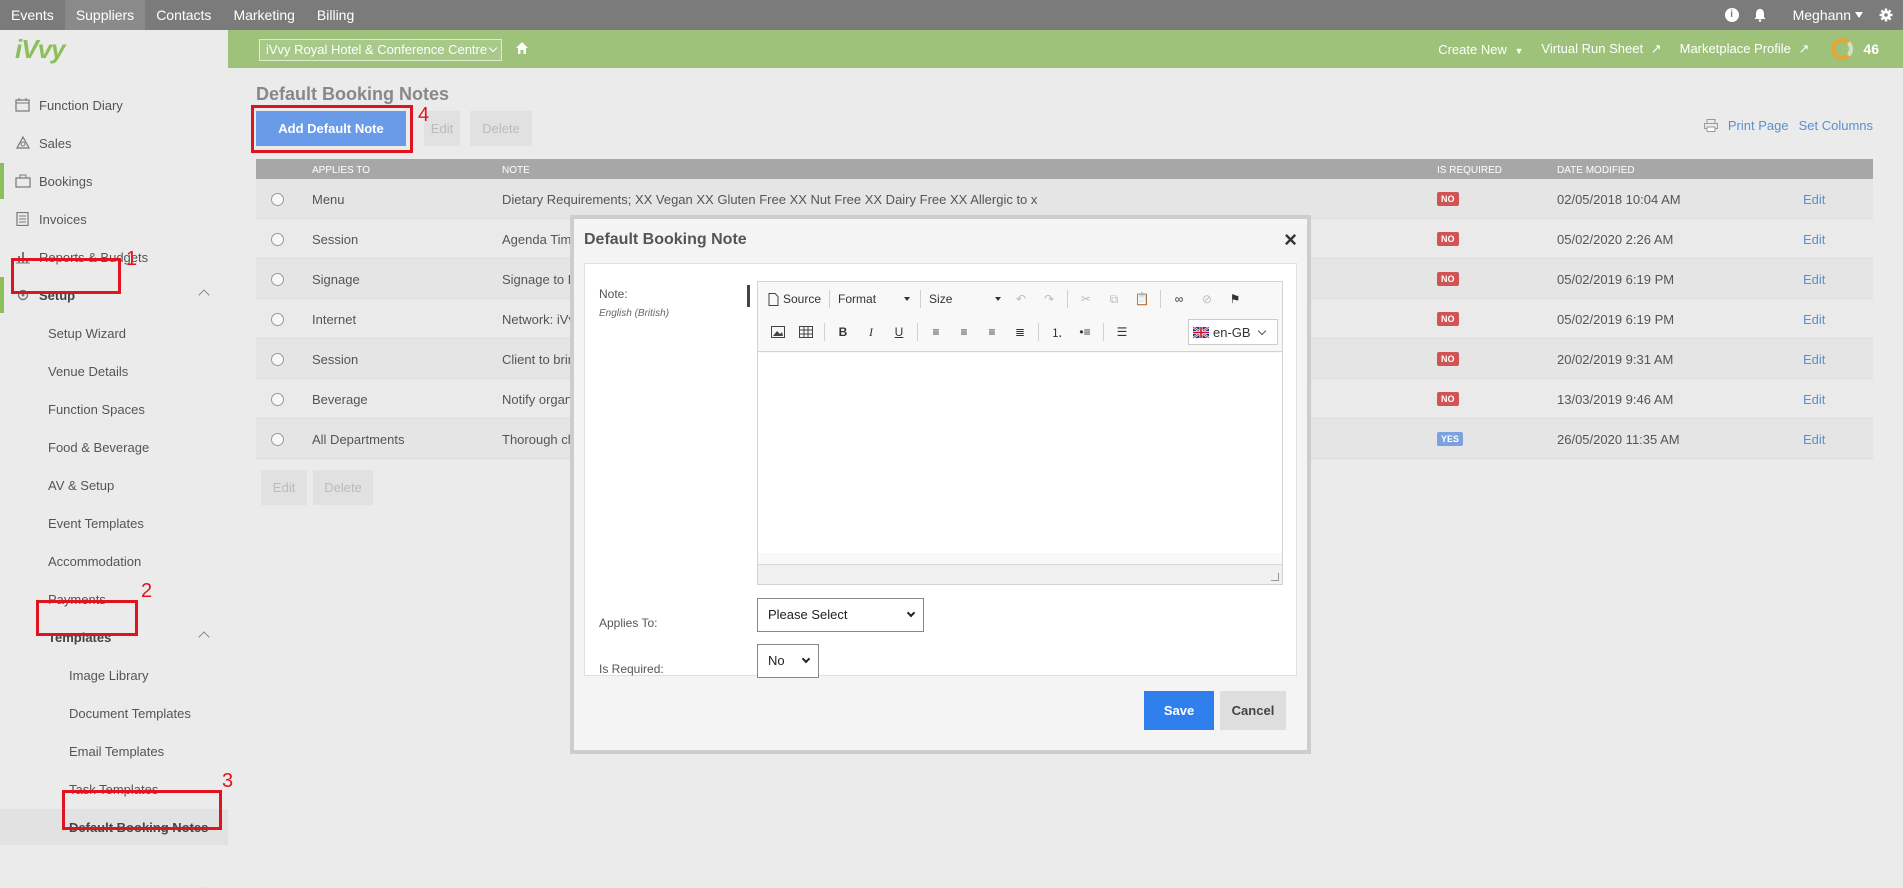 Image resolution: width=1903 pixels, height=888 pixels. I want to click on sidebar-item-food-beverage: Food & Beverage, so click(114, 447).